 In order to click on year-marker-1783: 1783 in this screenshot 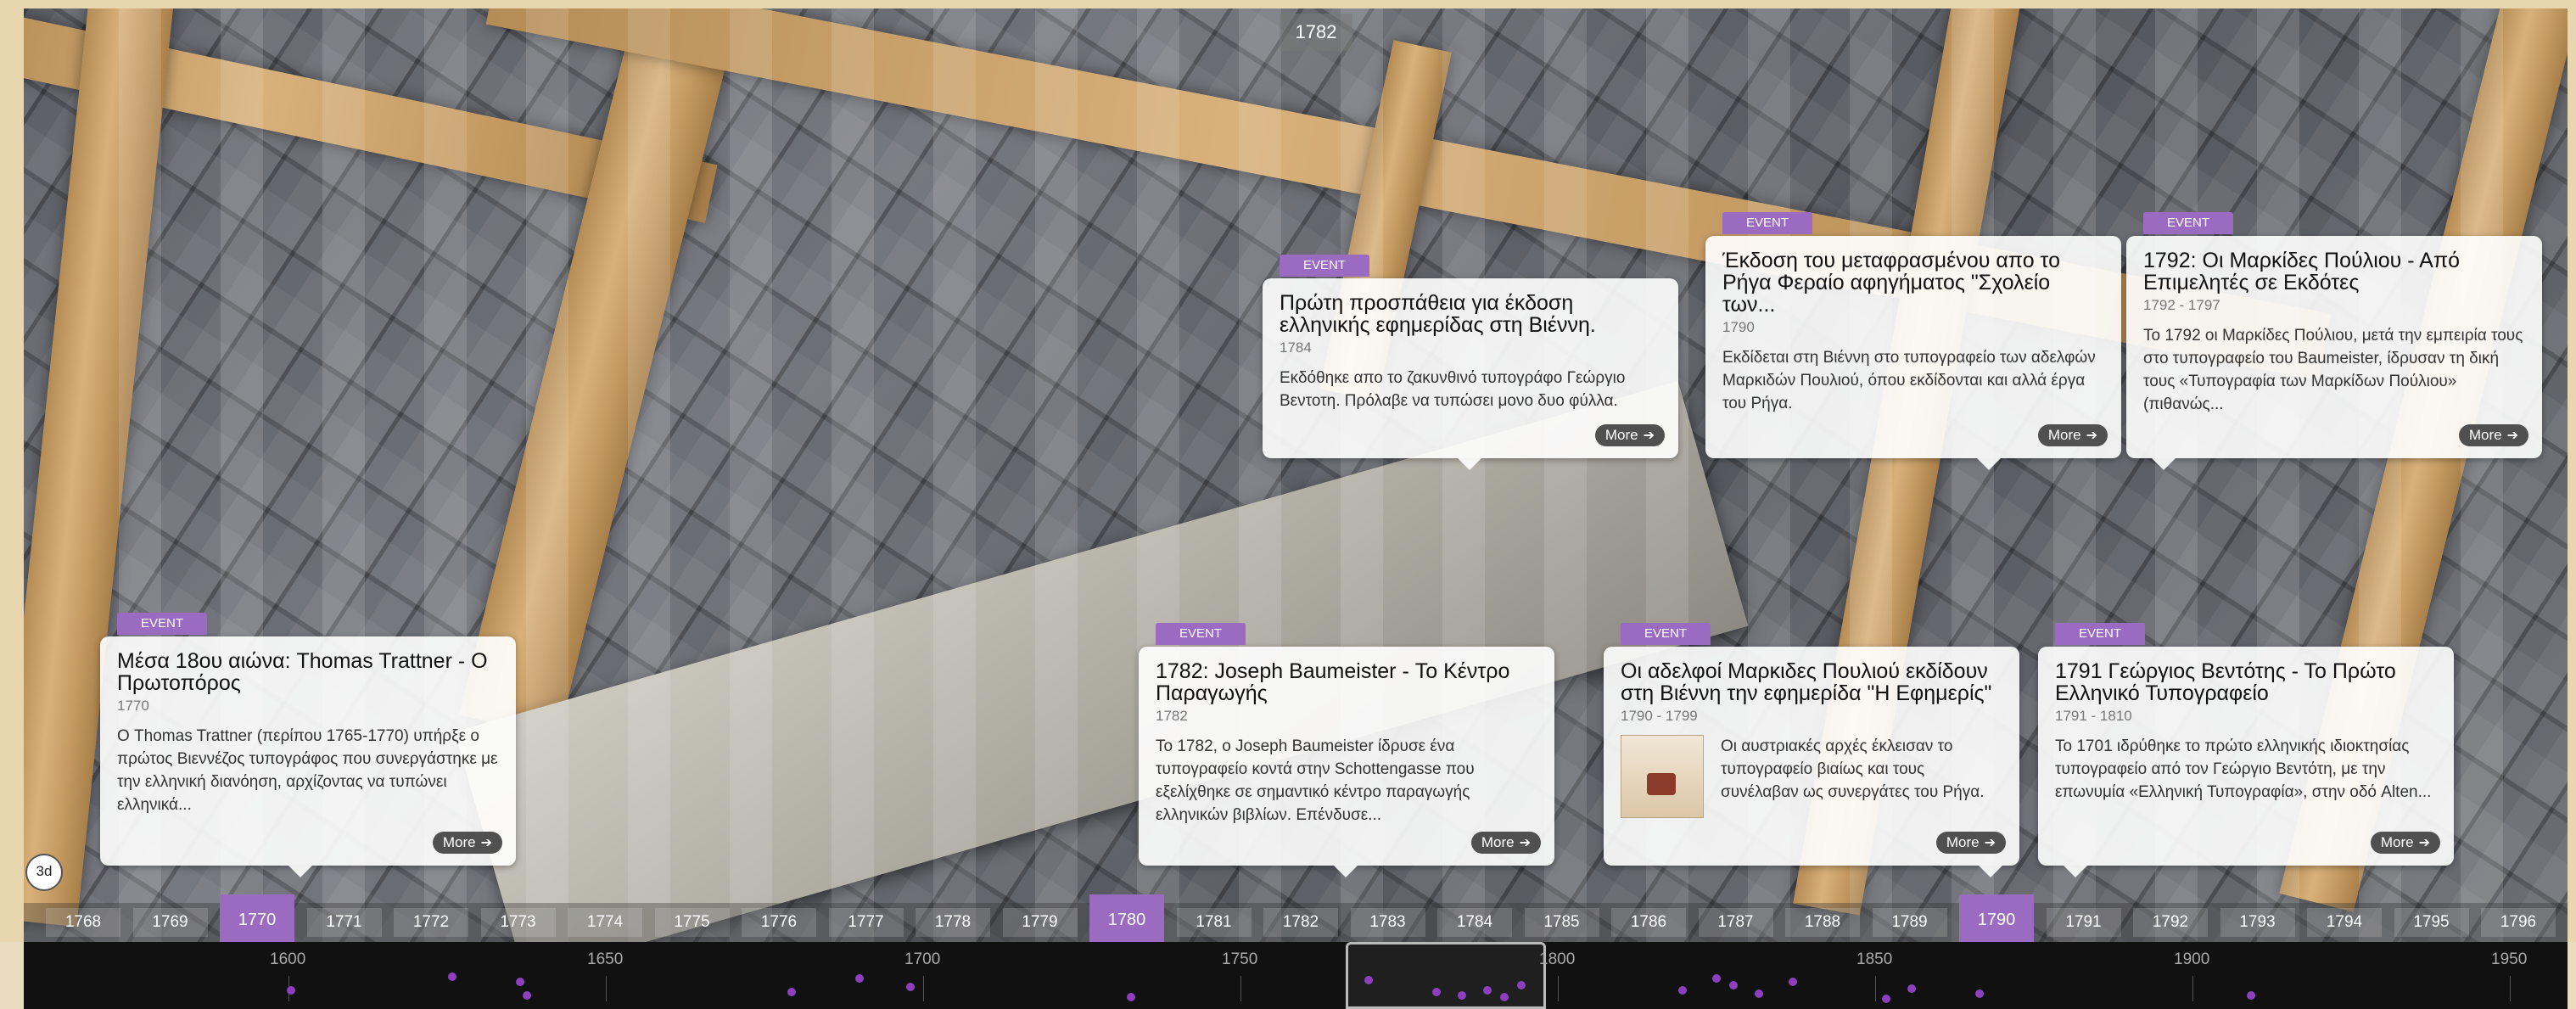, I will do `click(1387, 922)`.